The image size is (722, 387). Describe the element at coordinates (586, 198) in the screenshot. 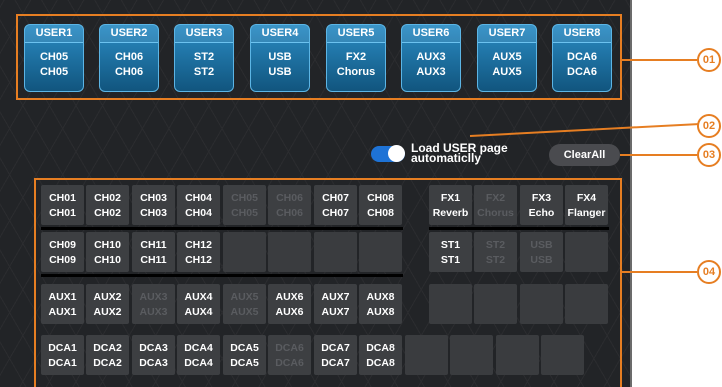

I see `fx-label: FX4` at that location.